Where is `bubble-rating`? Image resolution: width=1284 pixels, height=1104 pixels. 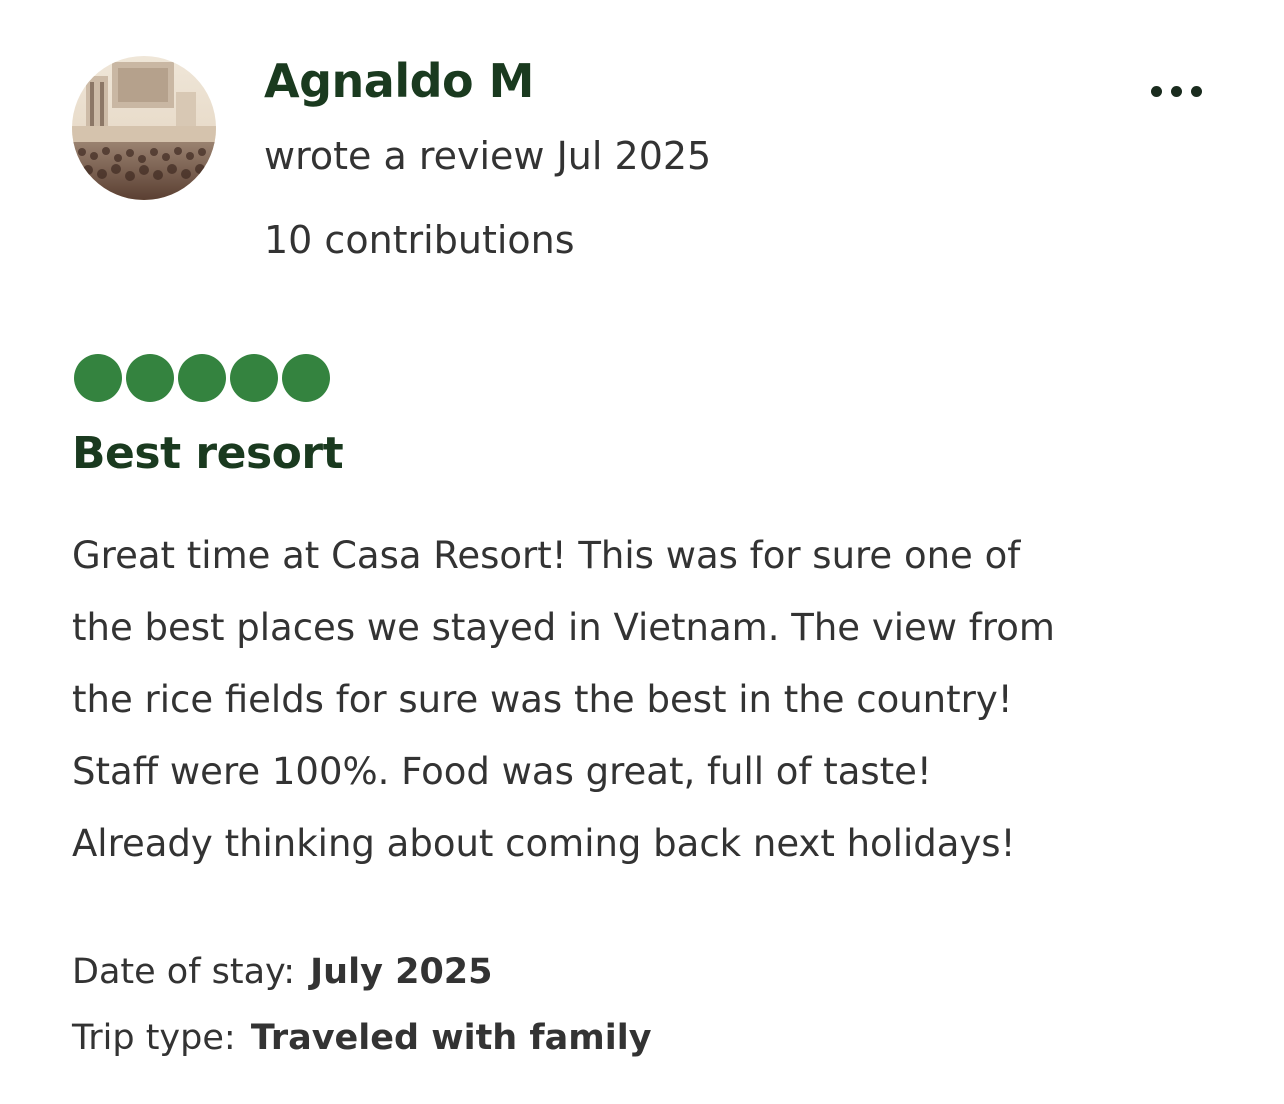 bubble-rating is located at coordinates (202, 378).